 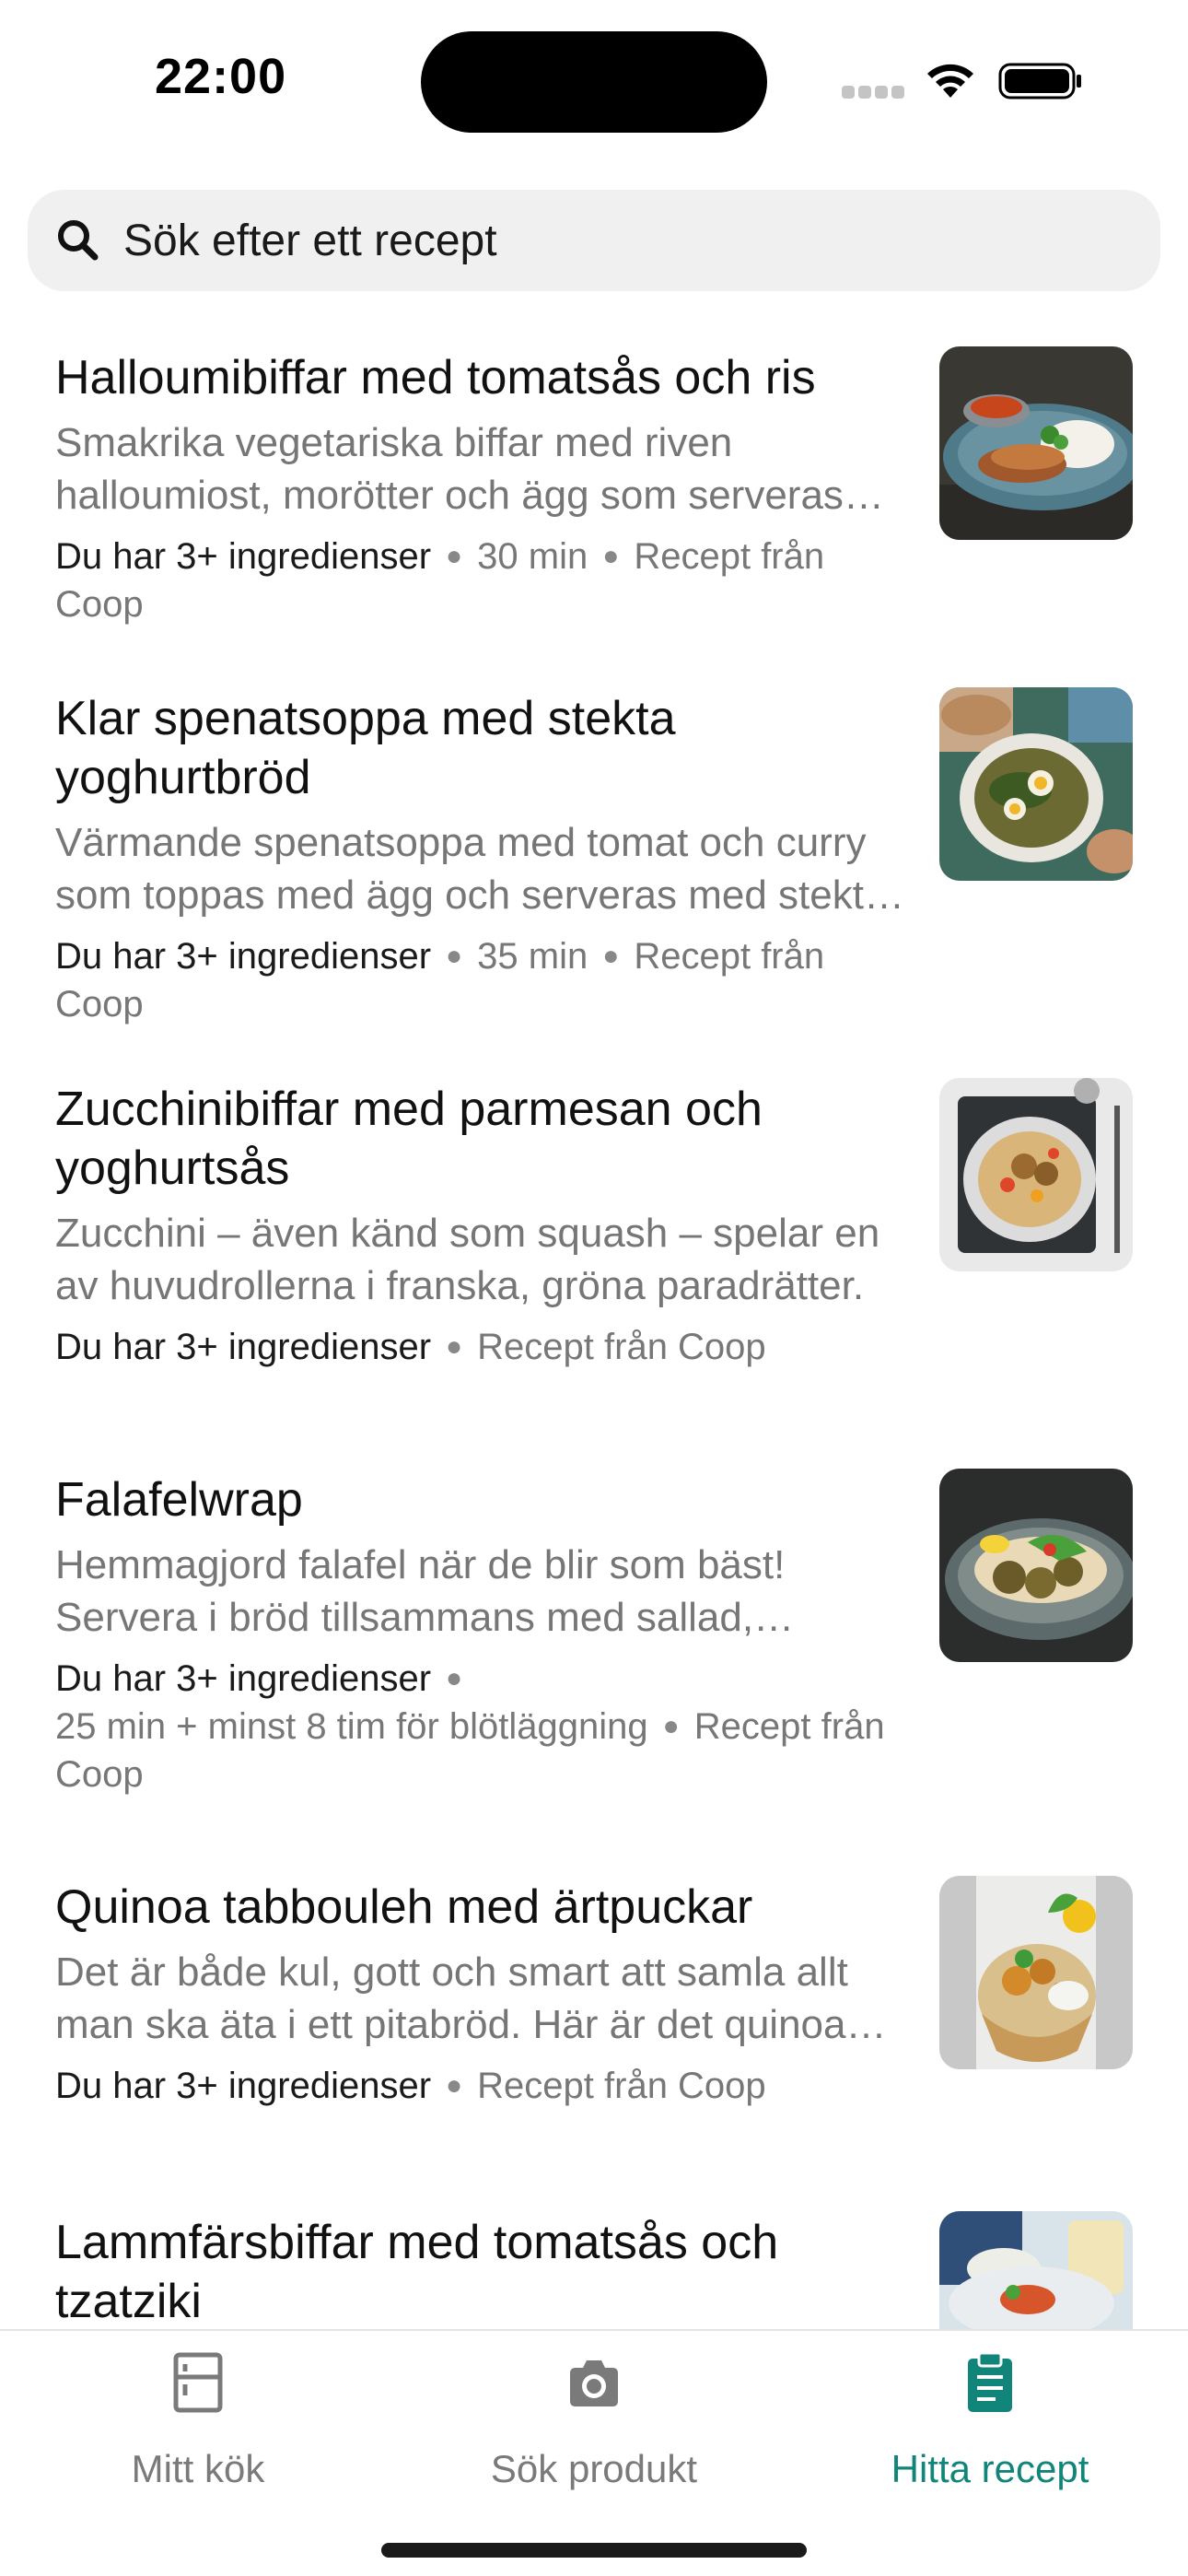 What do you see at coordinates (532, 956) in the screenshot?
I see `recipe-time: 35 min` at bounding box center [532, 956].